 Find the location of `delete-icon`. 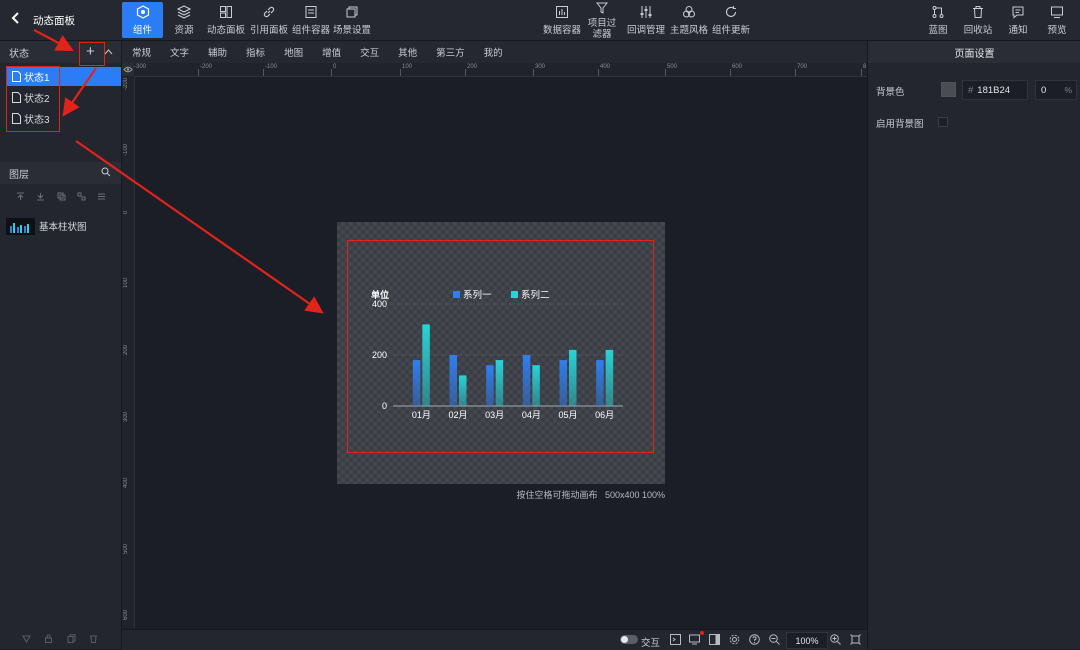

delete-icon is located at coordinates (93, 638).